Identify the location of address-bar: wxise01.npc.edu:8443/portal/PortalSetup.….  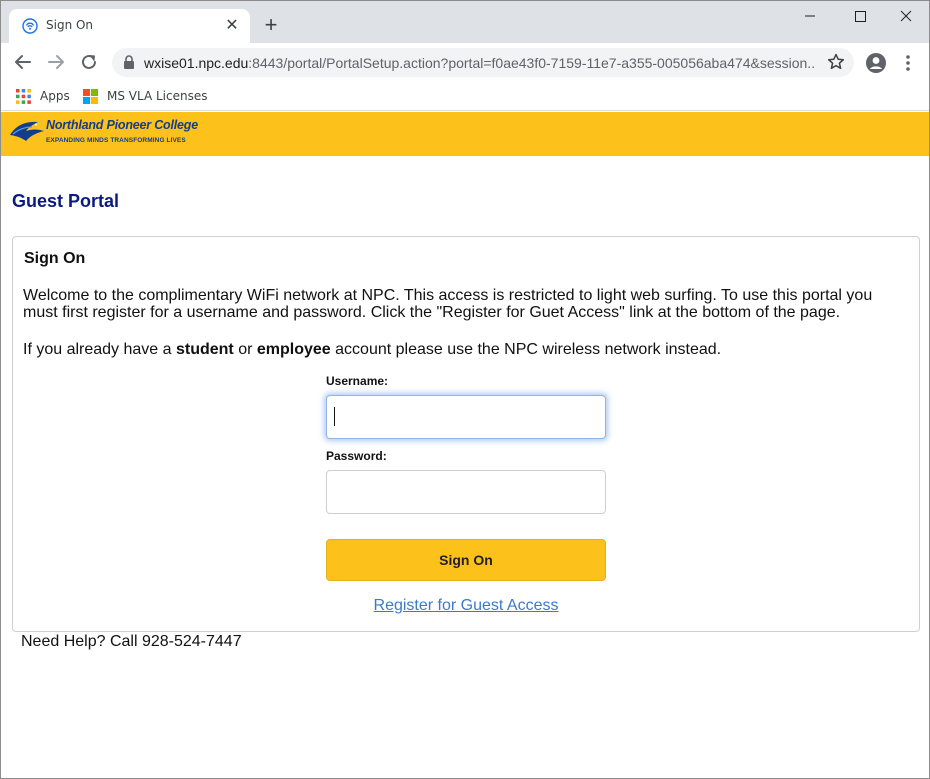
(483, 62).